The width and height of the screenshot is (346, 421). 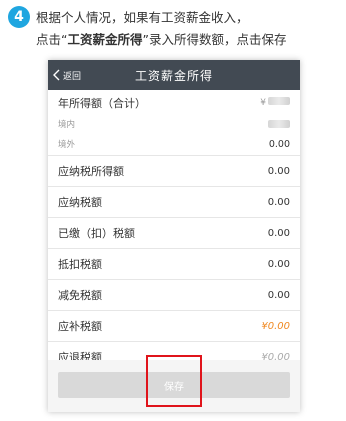 What do you see at coordinates (214, 39) in the screenshot?
I see `instruction-line-2-suffix: ”录入所得数额，点击保存` at bounding box center [214, 39].